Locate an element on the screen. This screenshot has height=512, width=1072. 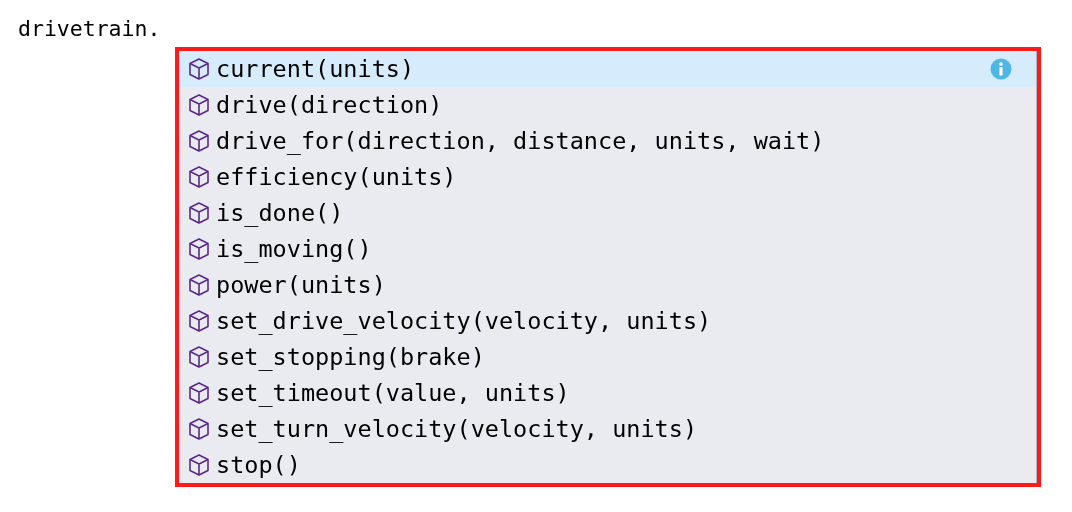
suggestion-label: power(units) is located at coordinates (301, 285).